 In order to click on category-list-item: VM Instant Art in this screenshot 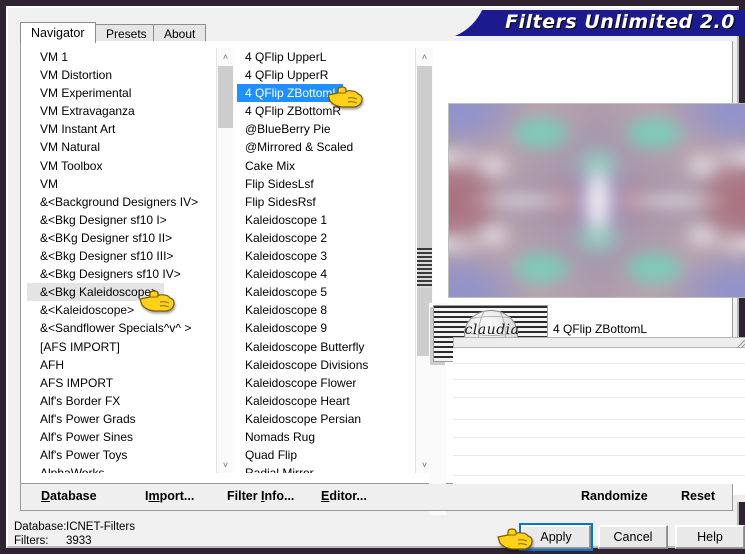, I will do `click(122, 129)`.